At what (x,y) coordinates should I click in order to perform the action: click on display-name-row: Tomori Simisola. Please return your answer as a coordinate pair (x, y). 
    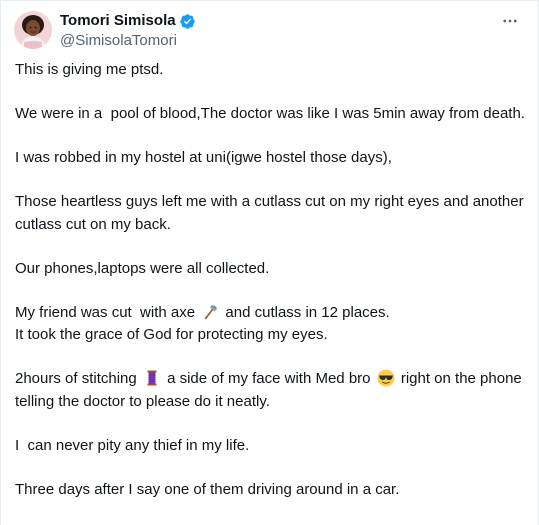
    Looking at the image, I should click on (128, 21).